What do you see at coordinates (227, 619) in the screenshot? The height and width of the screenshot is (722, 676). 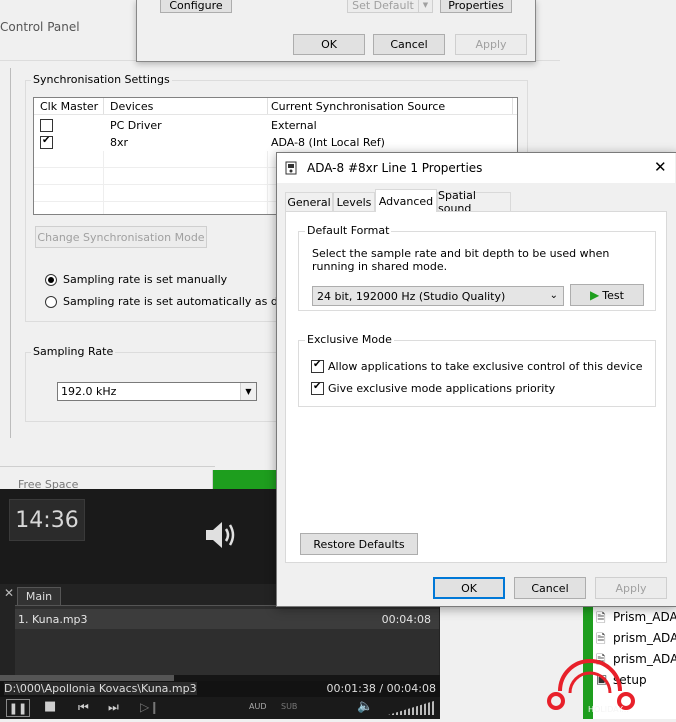 I see `list-item: 1. Kuna.mp3 00:04:08` at bounding box center [227, 619].